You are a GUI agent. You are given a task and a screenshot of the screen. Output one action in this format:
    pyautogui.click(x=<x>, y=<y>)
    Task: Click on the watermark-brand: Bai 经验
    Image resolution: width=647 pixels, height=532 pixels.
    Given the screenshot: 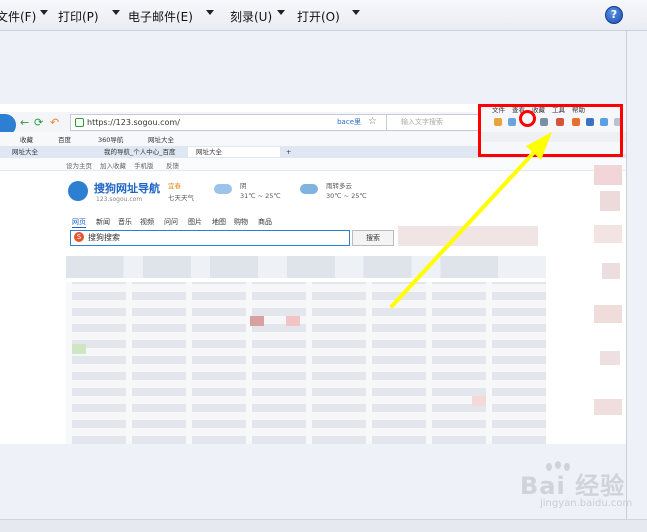 What is the action you would take?
    pyautogui.click(x=573, y=486)
    